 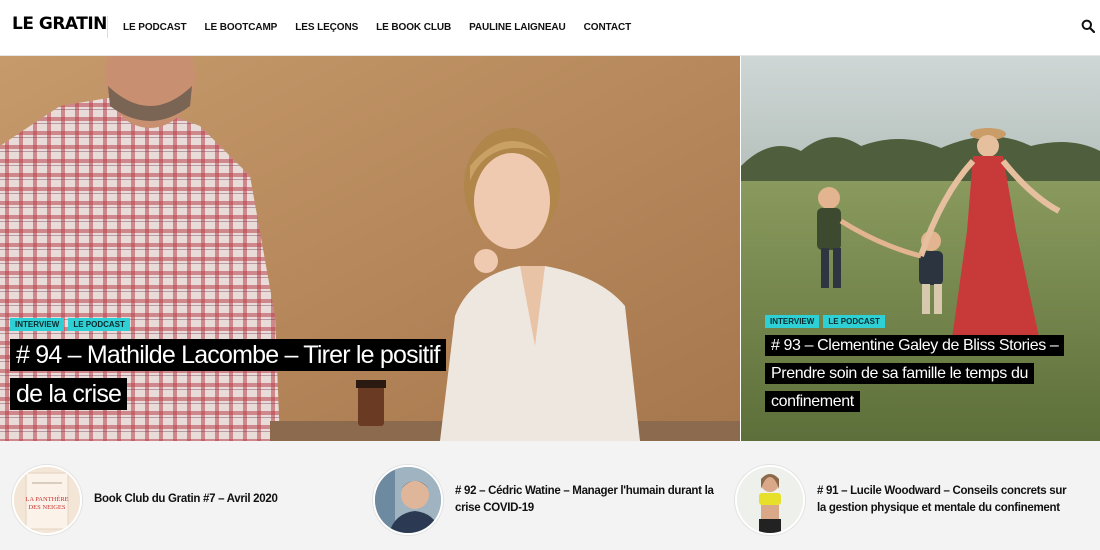 What do you see at coordinates (608, 27) in the screenshot?
I see `nav-item-contact: CONTACT` at bounding box center [608, 27].